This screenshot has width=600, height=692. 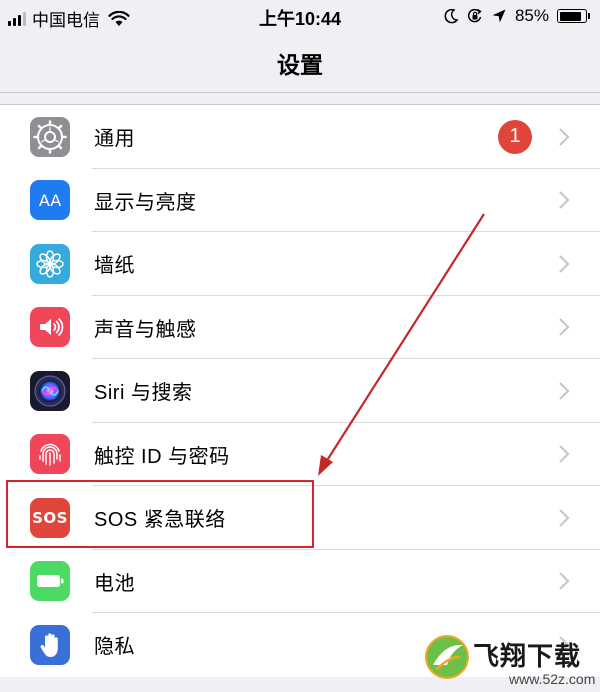 What do you see at coordinates (300, 200) in the screenshot?
I see `settings-row-display: AA 显示与亮度` at bounding box center [300, 200].